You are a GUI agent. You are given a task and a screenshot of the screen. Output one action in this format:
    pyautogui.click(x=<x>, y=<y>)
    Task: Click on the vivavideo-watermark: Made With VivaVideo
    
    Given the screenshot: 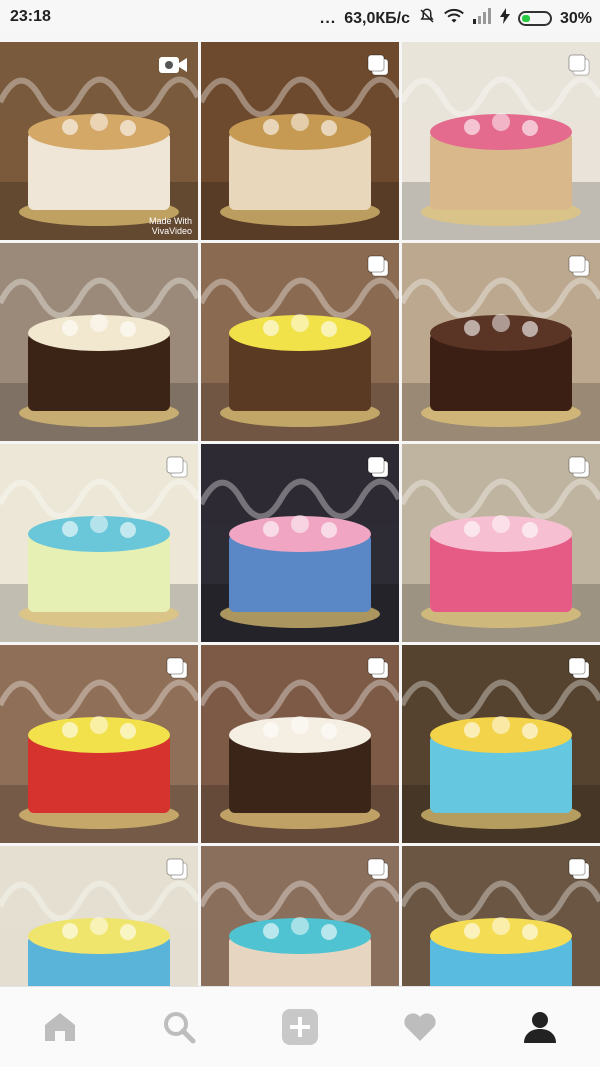 What is the action you would take?
    pyautogui.click(x=170, y=226)
    